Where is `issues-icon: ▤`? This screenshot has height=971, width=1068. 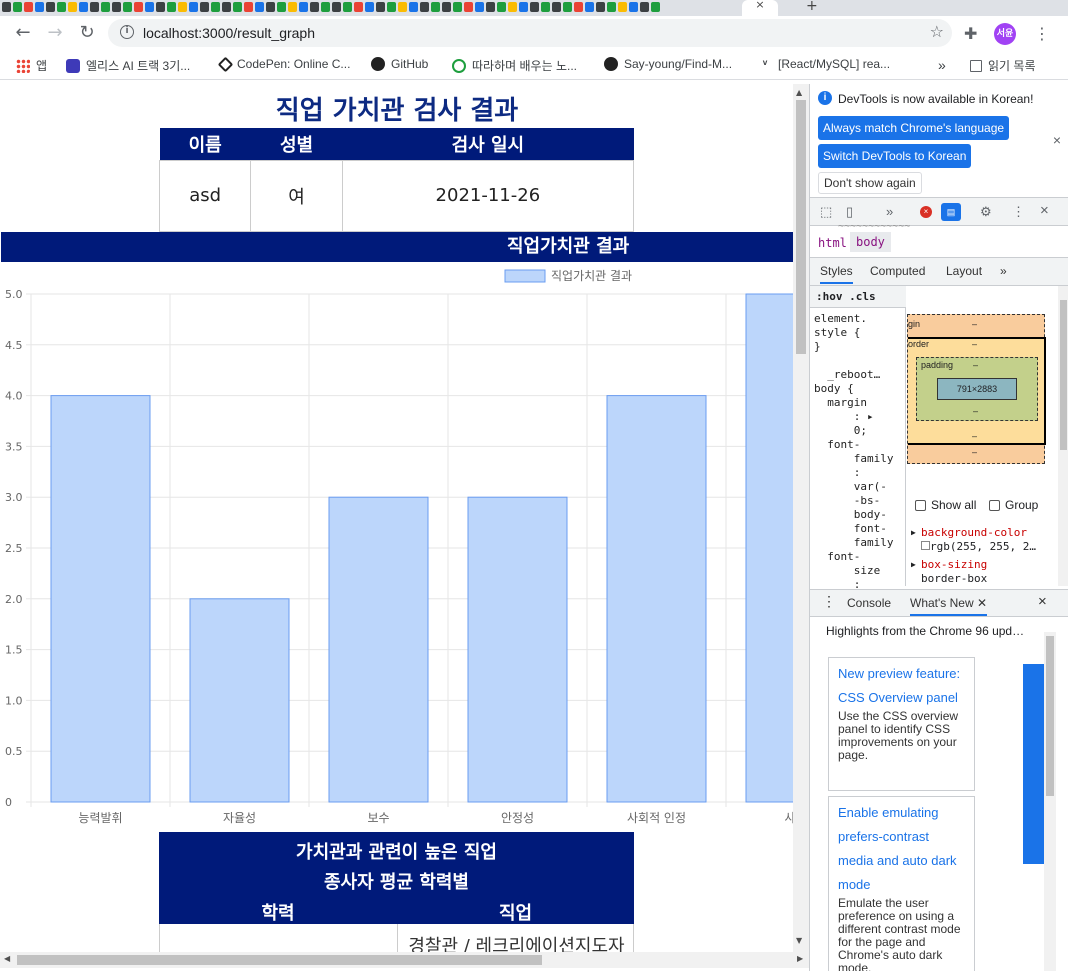 issues-icon: ▤ is located at coordinates (951, 212).